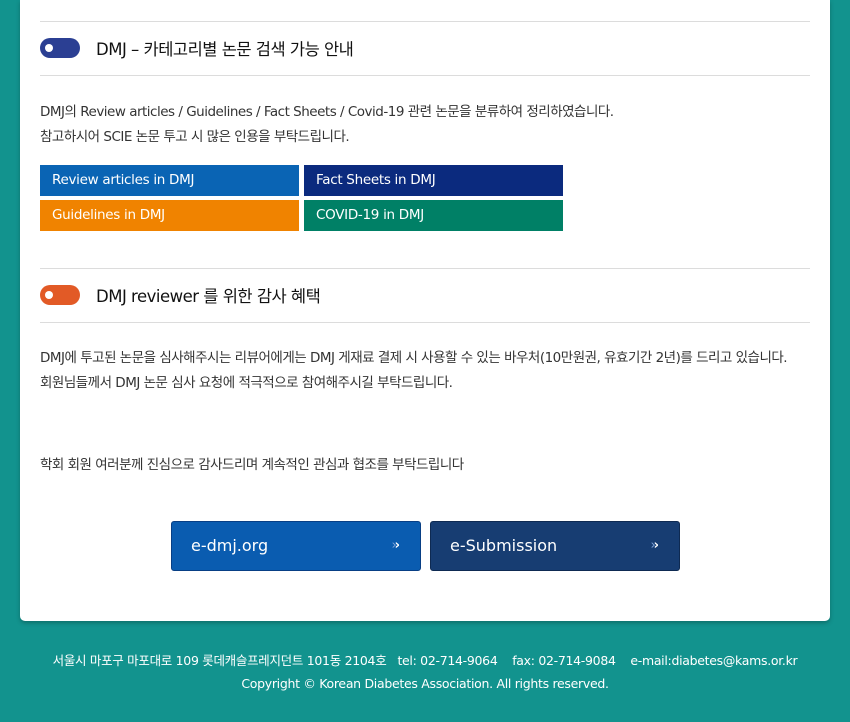 The image size is (850, 722). What do you see at coordinates (225, 49) in the screenshot?
I see `section-title: DMJ – 카테고리별 논문 검색 가능 안내` at bounding box center [225, 49].